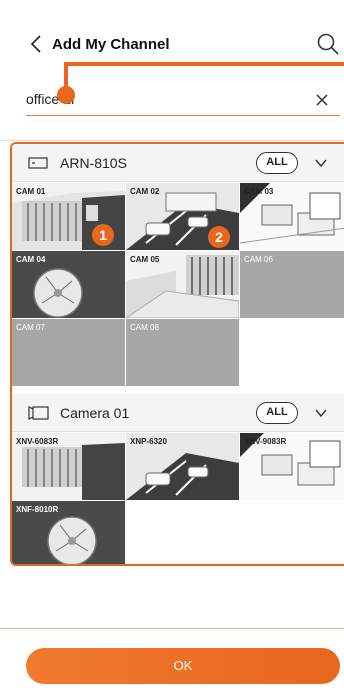 The image size is (344, 694). Describe the element at coordinates (145, 191) in the screenshot. I see `tile-label: CAM 02` at that location.